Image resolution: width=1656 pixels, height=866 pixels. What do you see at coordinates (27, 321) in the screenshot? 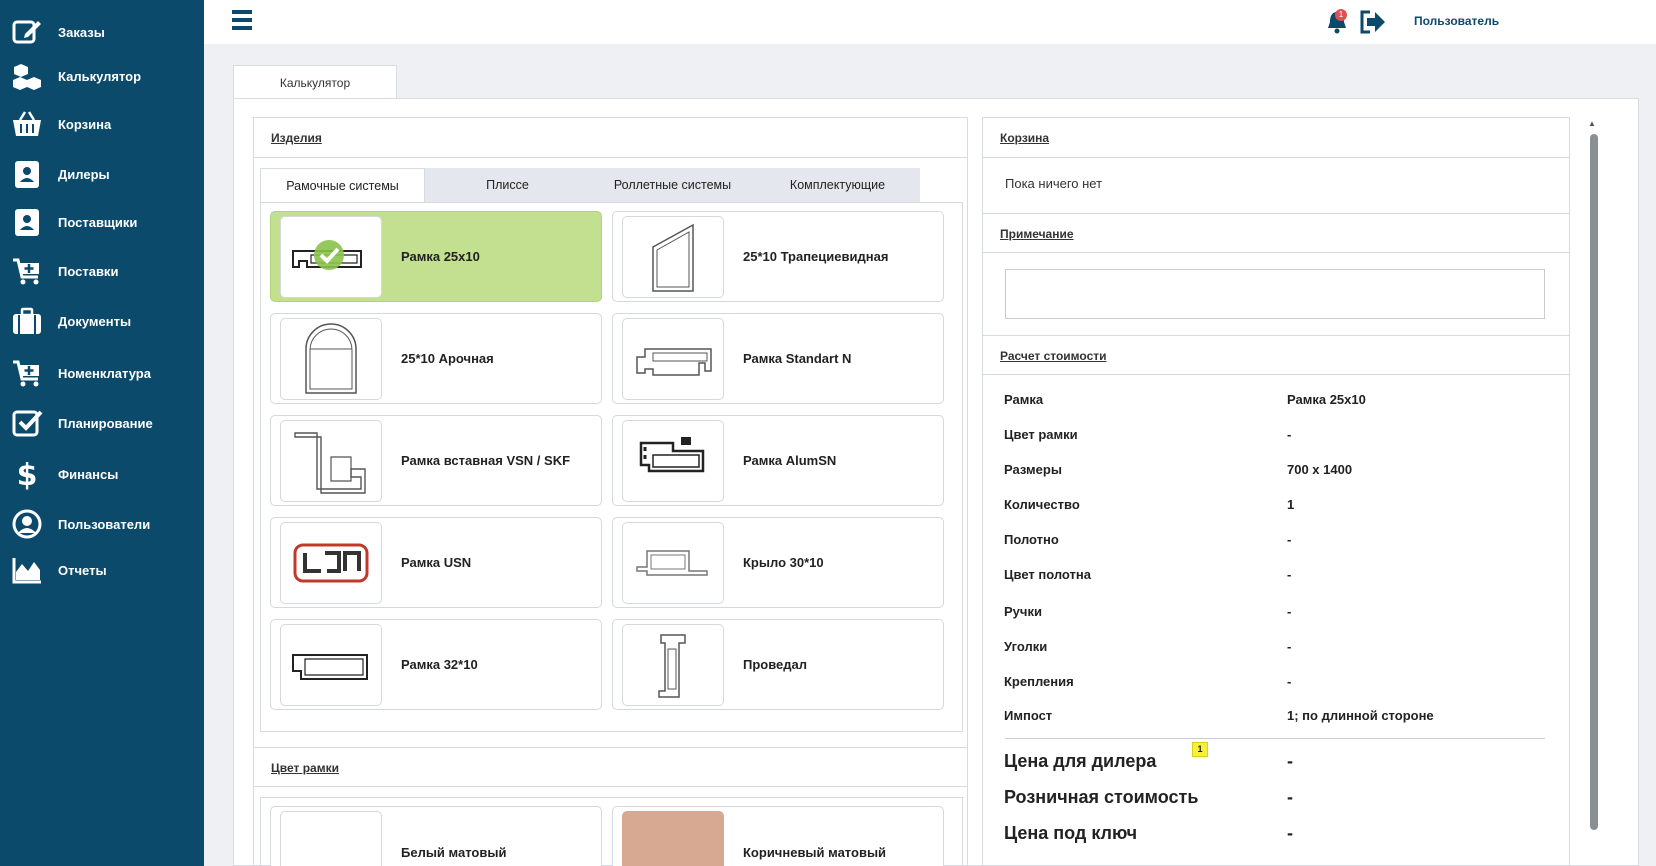
I see `briefcase-icon` at bounding box center [27, 321].